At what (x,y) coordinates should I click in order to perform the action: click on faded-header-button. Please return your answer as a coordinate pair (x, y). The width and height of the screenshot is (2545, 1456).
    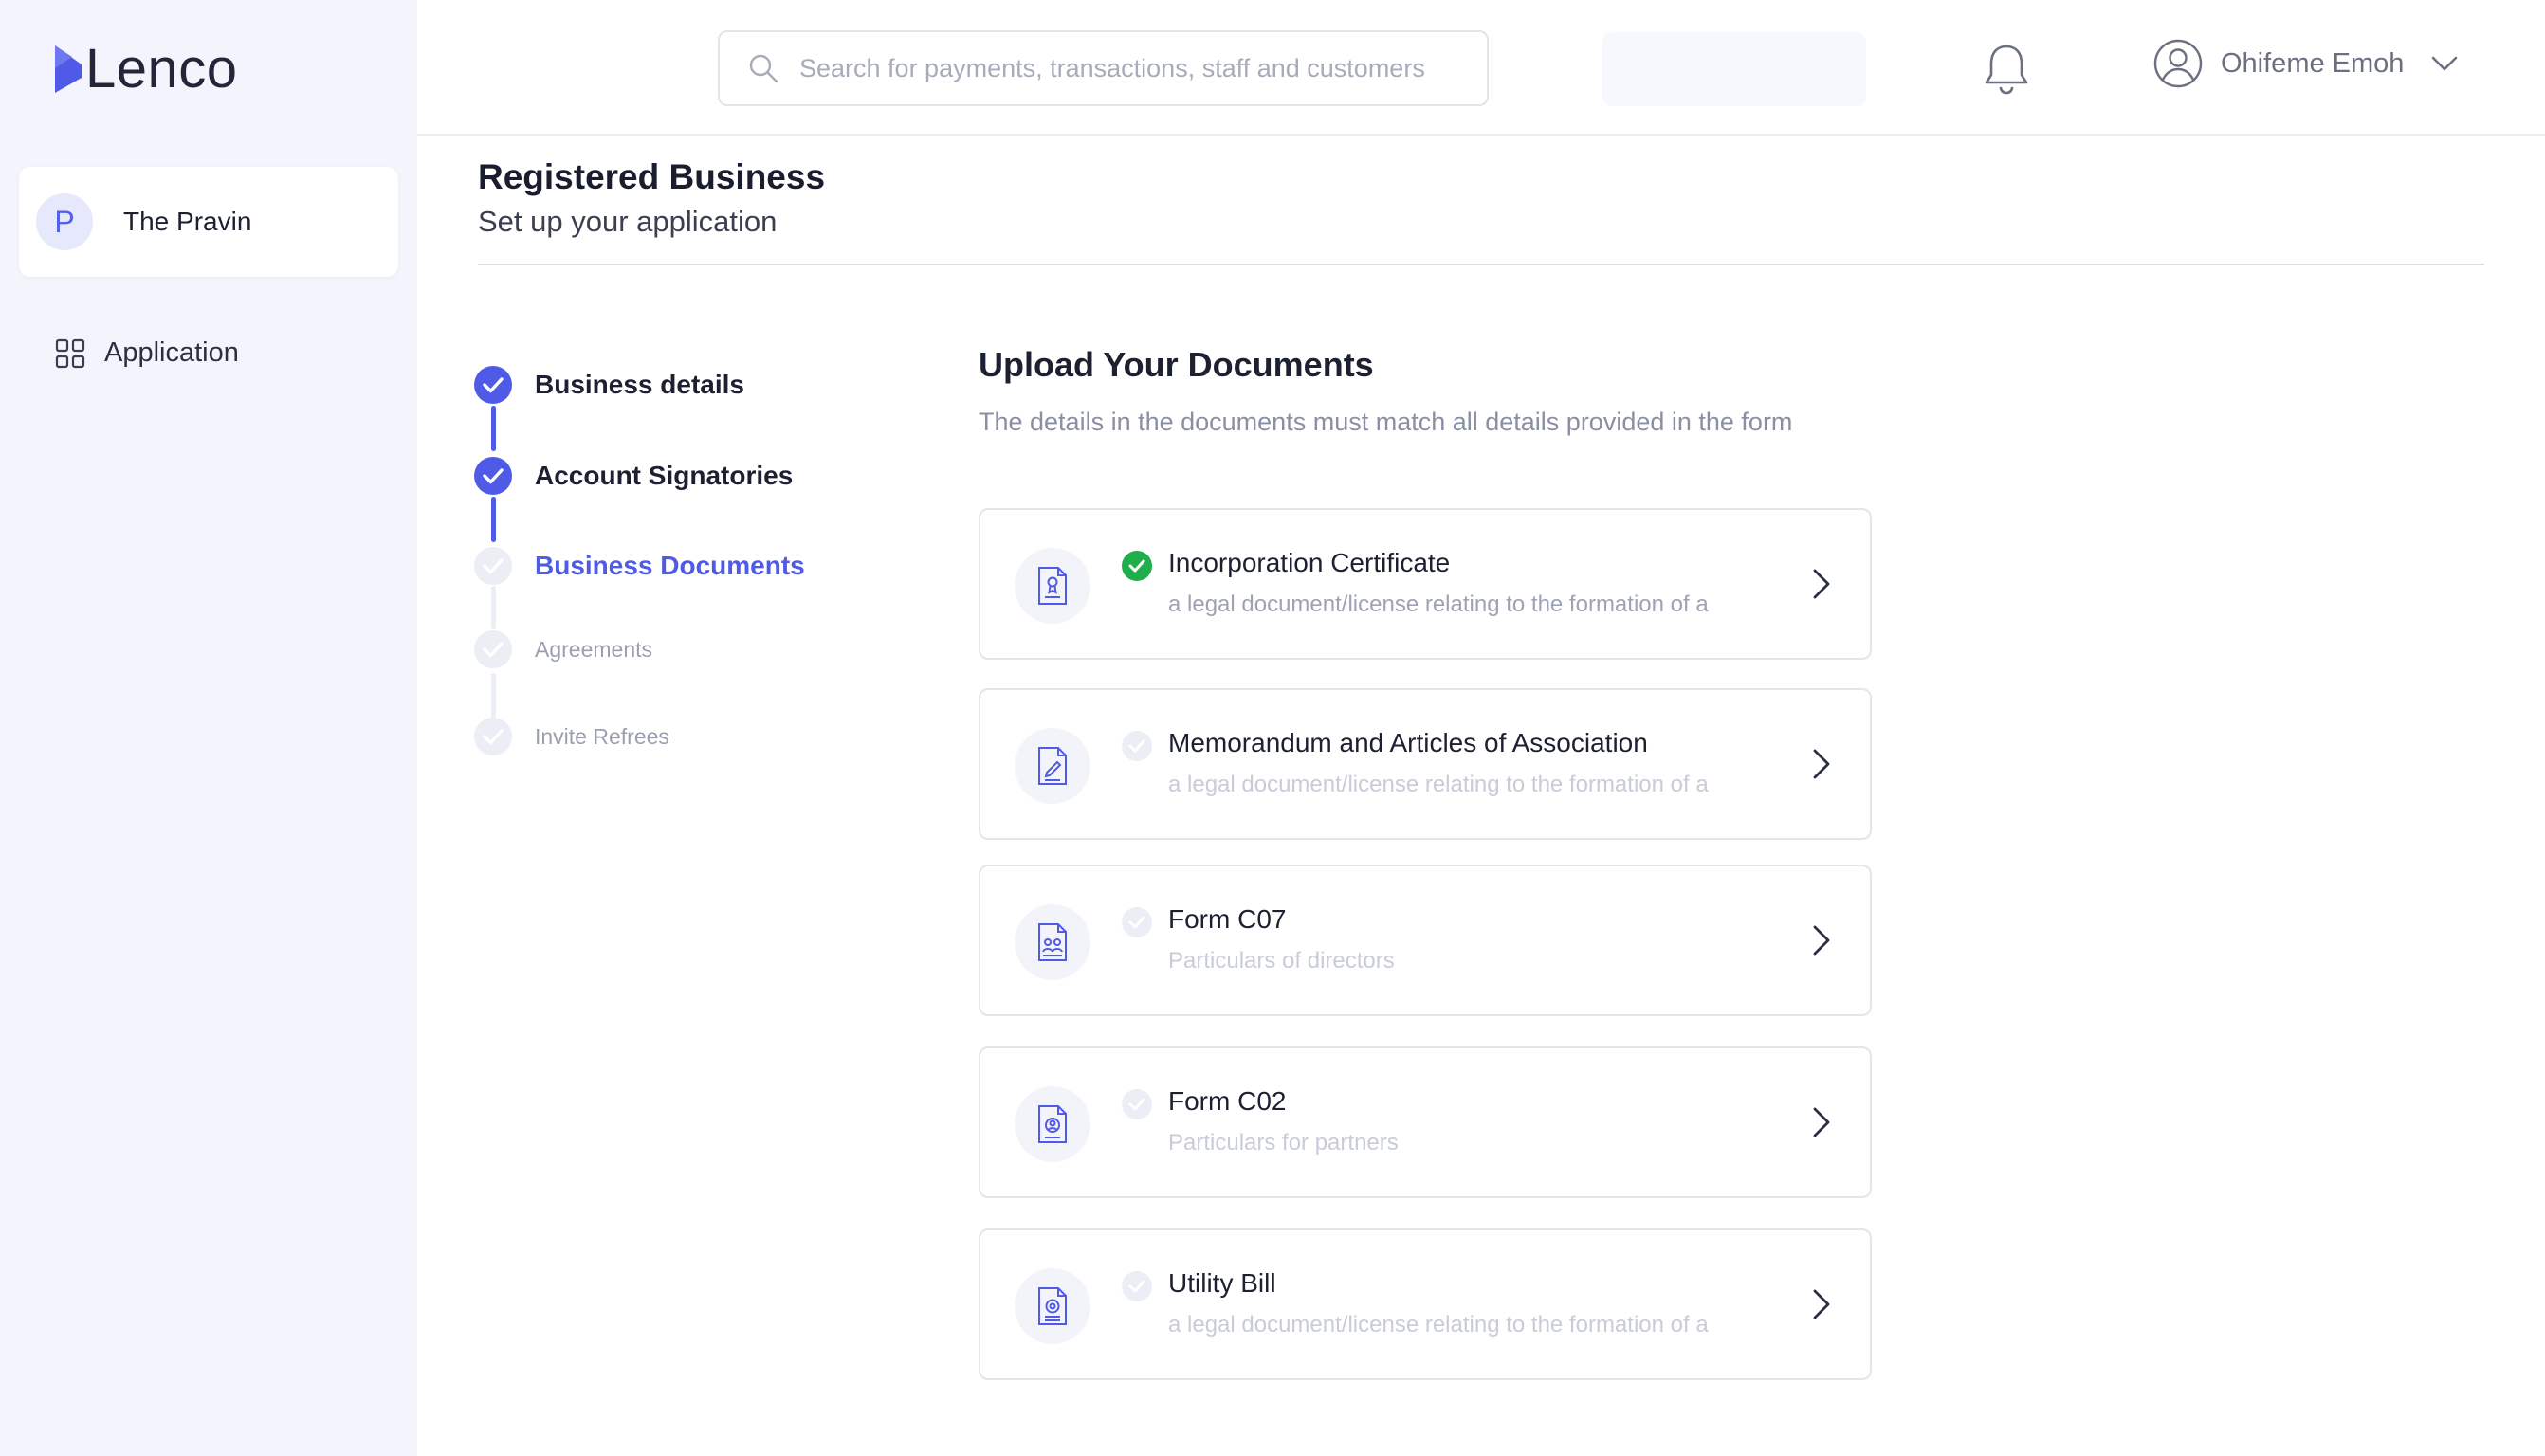
    Looking at the image, I should click on (1734, 69).